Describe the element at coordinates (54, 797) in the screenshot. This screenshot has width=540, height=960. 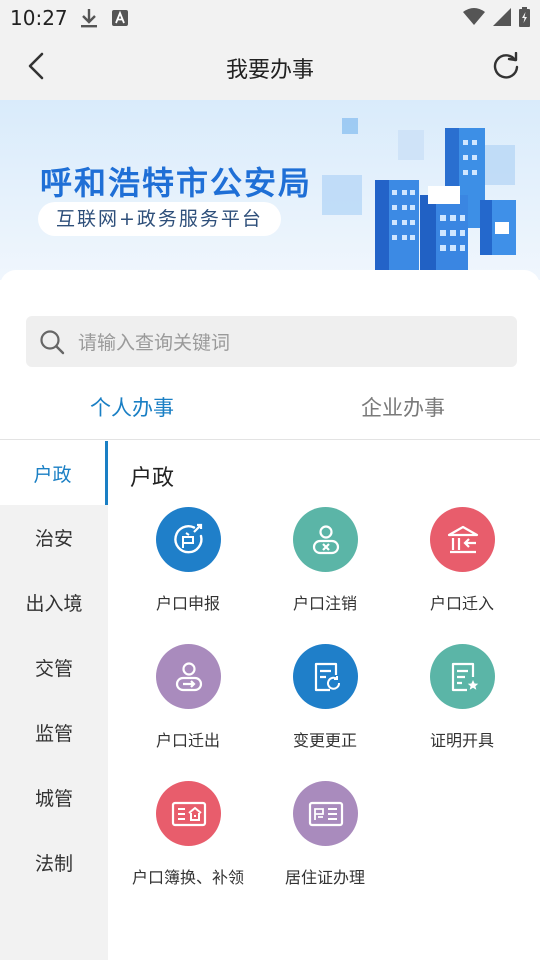
I see `sidebar-item-chengguan: 城管` at that location.